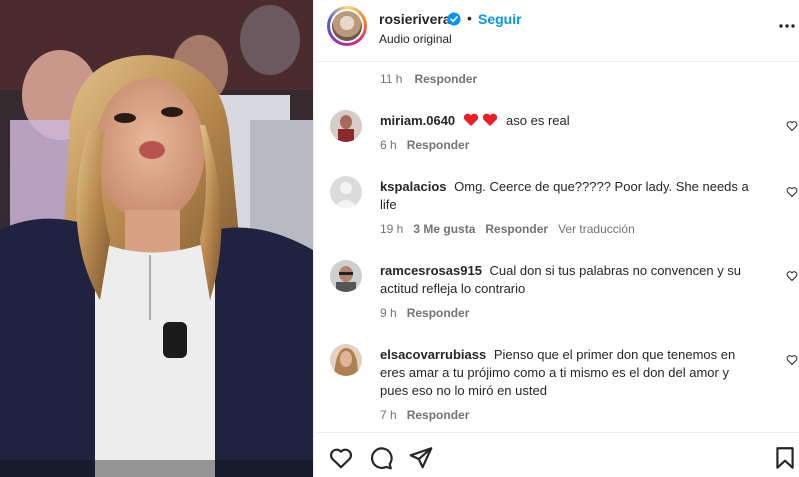 This screenshot has height=477, width=799. I want to click on share-send-icon, so click(421, 458).